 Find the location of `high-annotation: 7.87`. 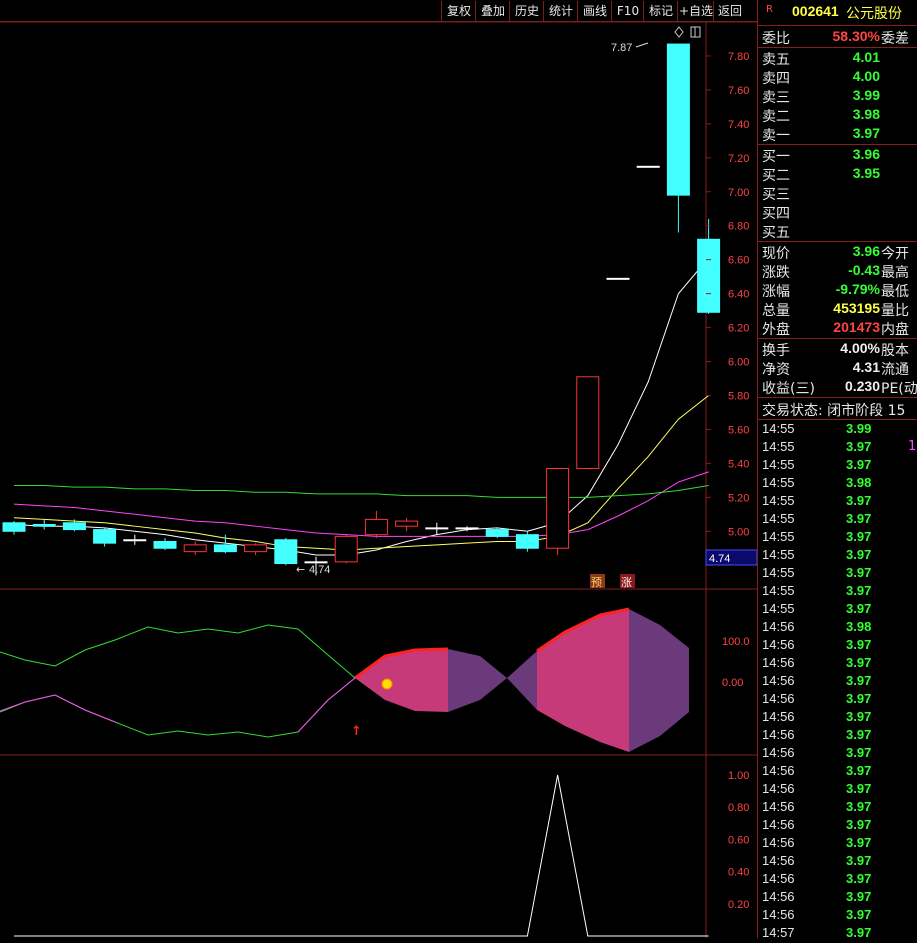

high-annotation: 7.87 is located at coordinates (621, 48).